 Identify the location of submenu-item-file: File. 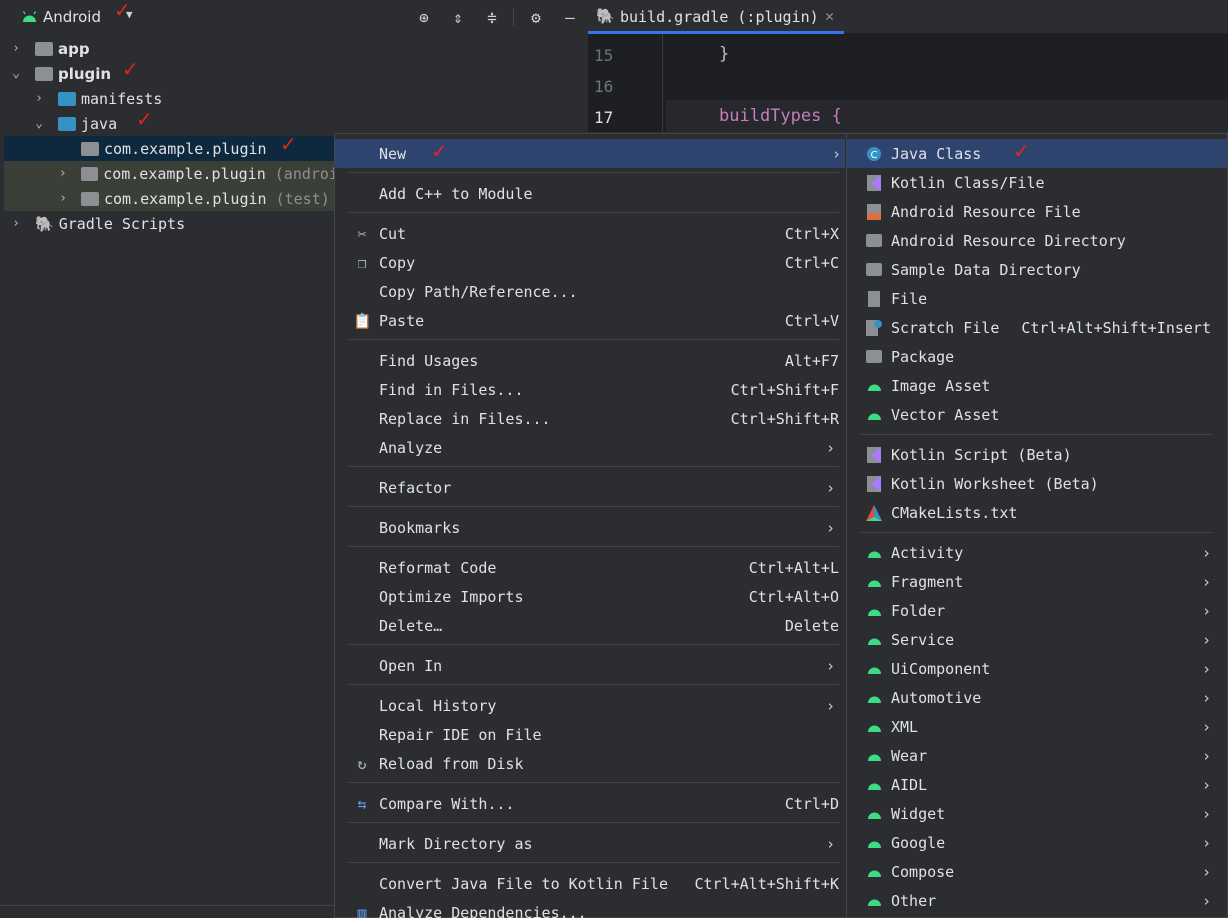
(1037, 298).